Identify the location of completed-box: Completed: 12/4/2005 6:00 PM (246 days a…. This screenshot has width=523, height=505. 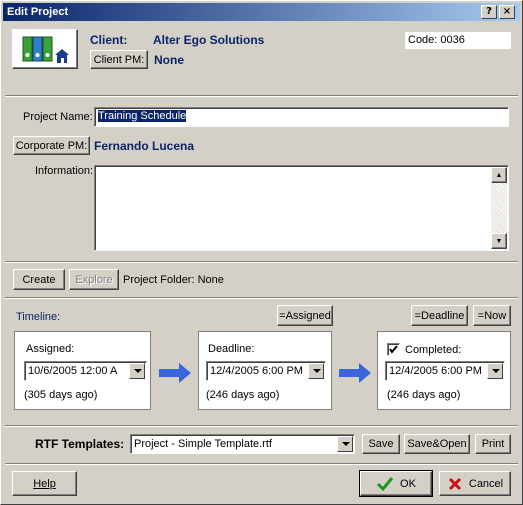
(444, 370).